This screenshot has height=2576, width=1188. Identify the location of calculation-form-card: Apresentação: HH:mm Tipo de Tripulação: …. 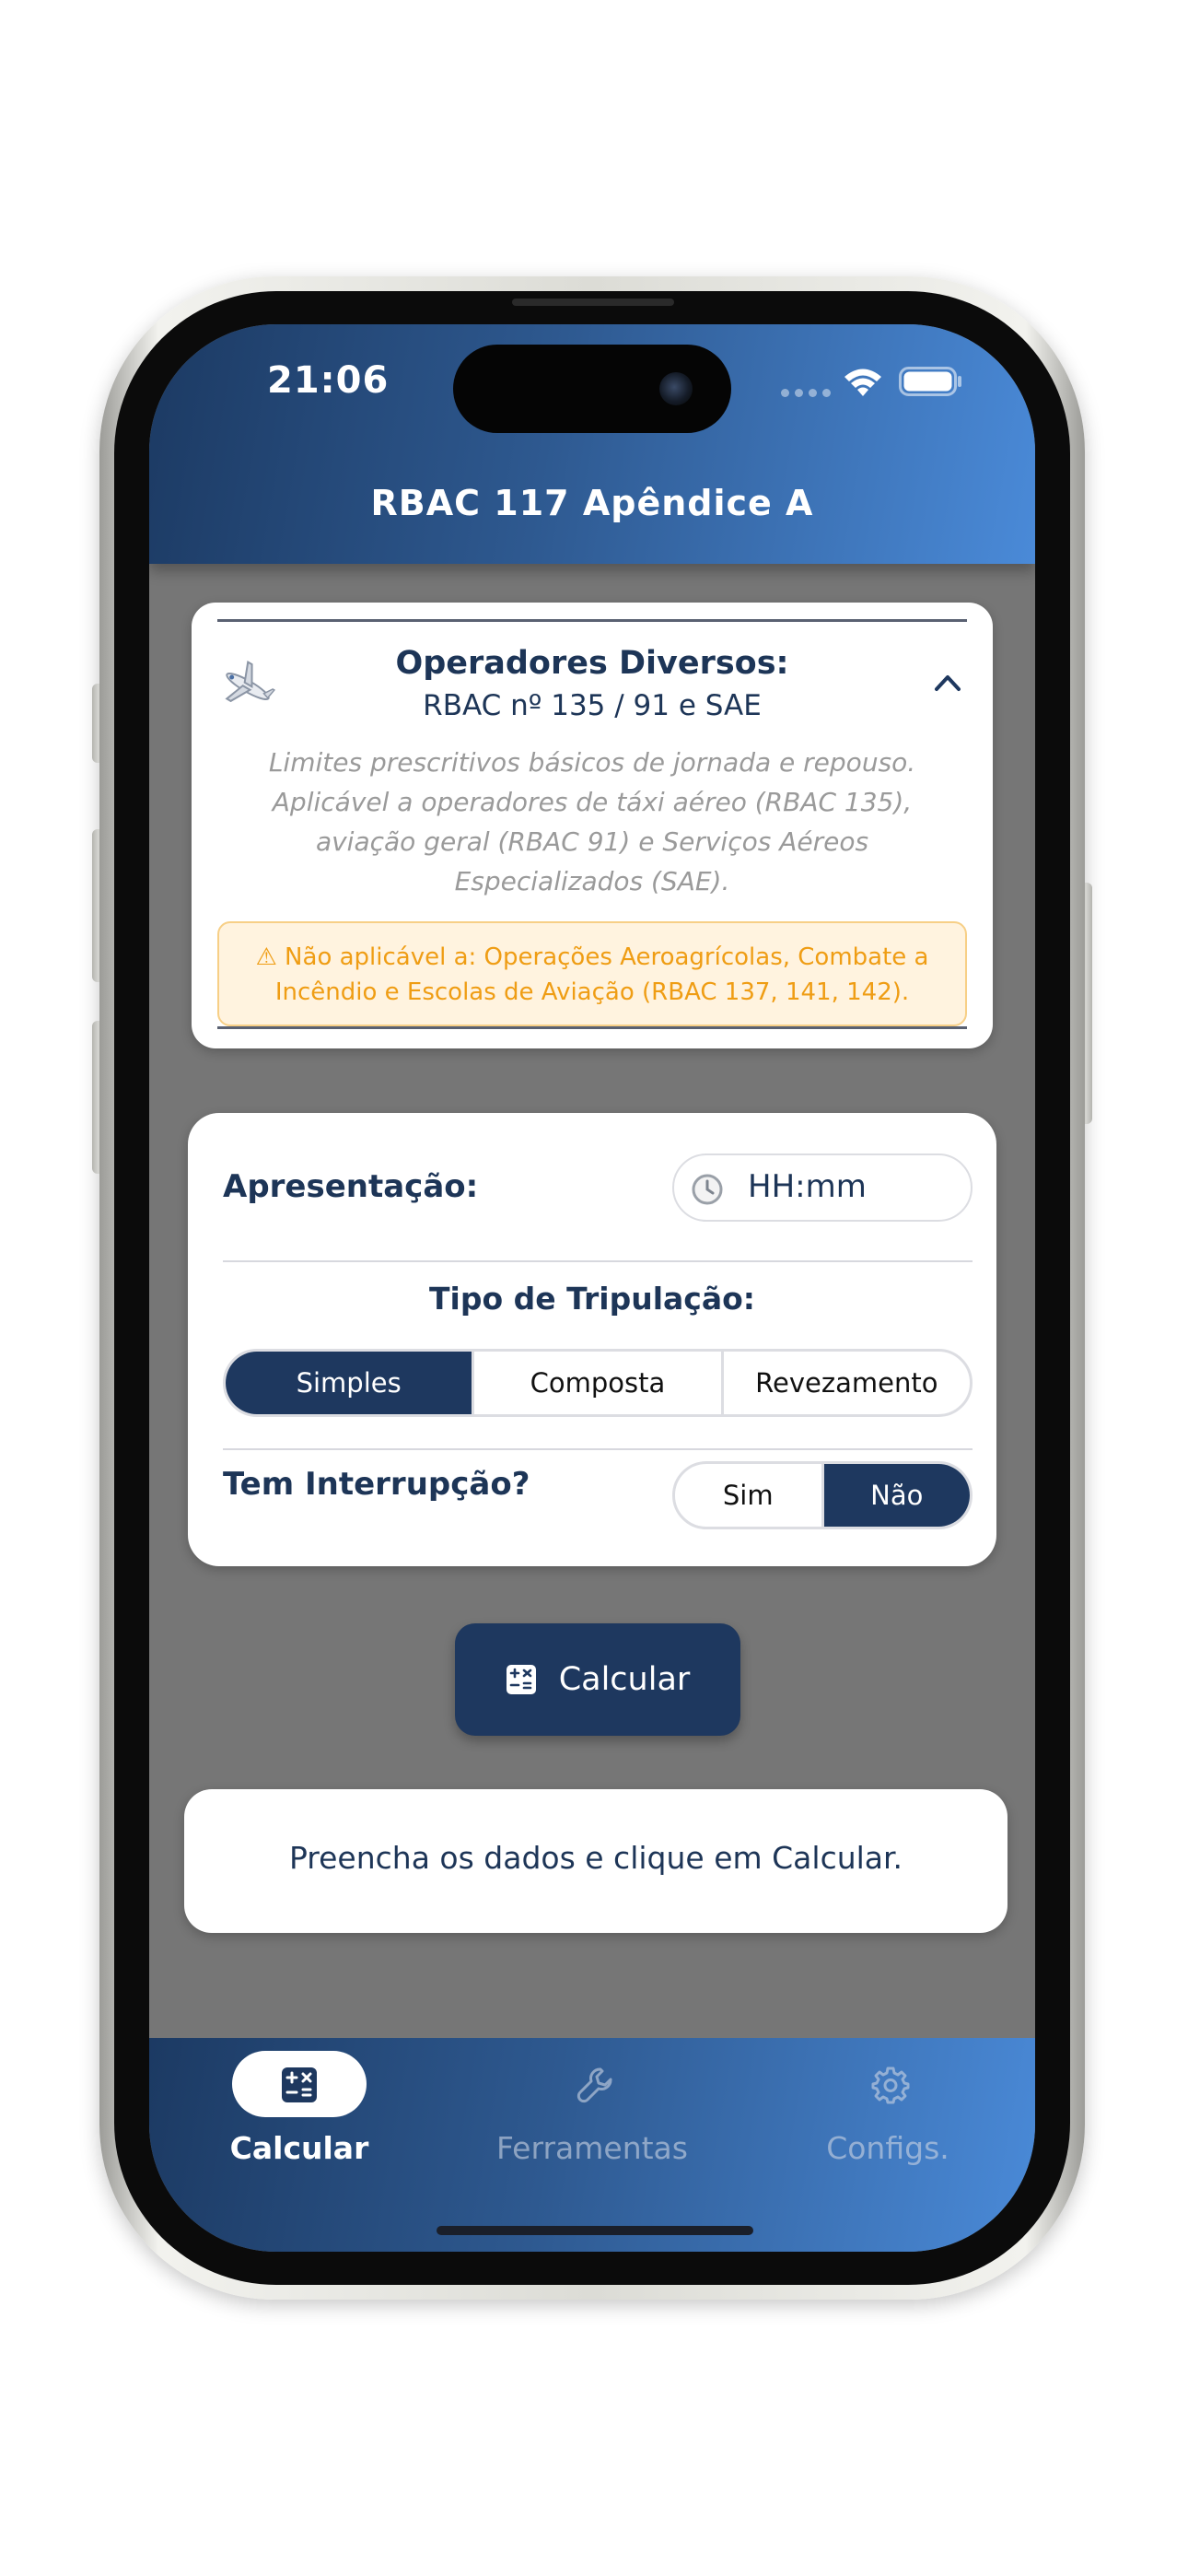
(592, 1339).